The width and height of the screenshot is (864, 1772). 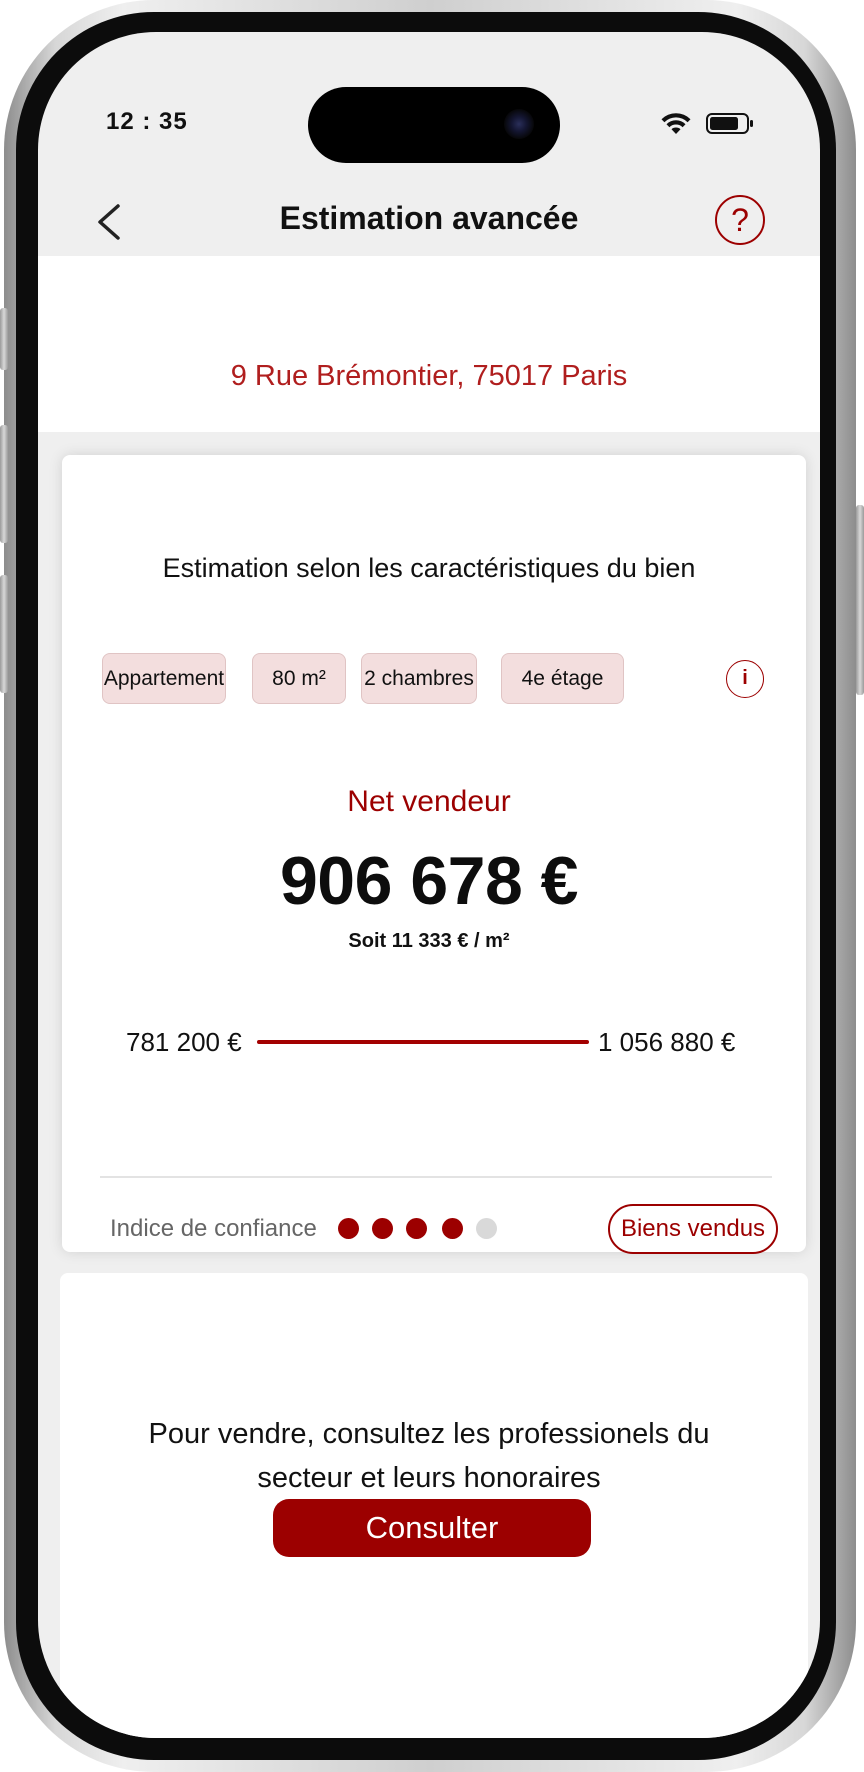 What do you see at coordinates (745, 679) in the screenshot?
I see `info-button: i` at bounding box center [745, 679].